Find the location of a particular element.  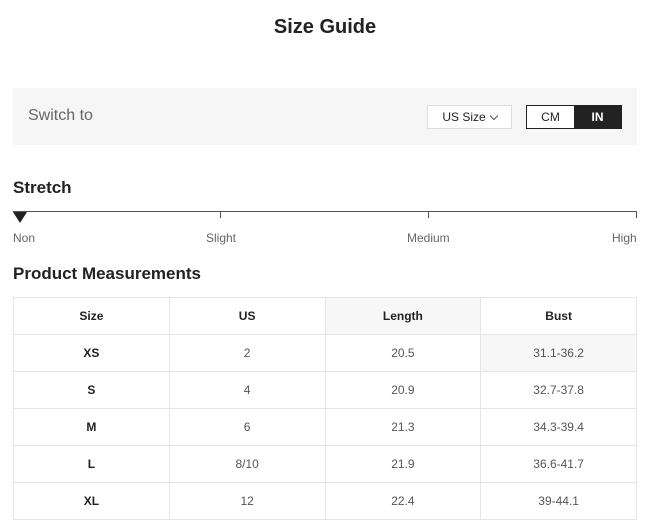

chevron-down-icon is located at coordinates (493, 115).